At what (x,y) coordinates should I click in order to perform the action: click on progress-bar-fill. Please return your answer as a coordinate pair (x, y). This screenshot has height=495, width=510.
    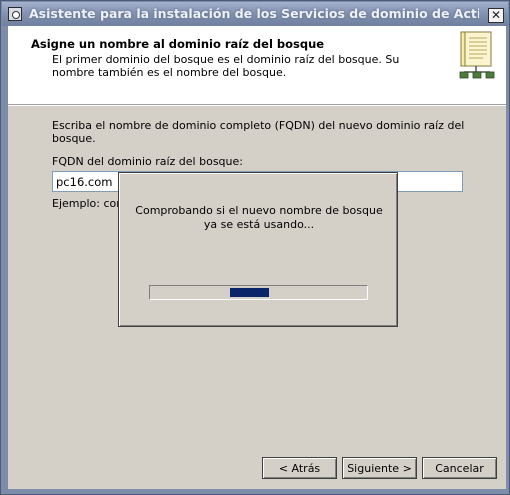
    Looking at the image, I should click on (249, 292).